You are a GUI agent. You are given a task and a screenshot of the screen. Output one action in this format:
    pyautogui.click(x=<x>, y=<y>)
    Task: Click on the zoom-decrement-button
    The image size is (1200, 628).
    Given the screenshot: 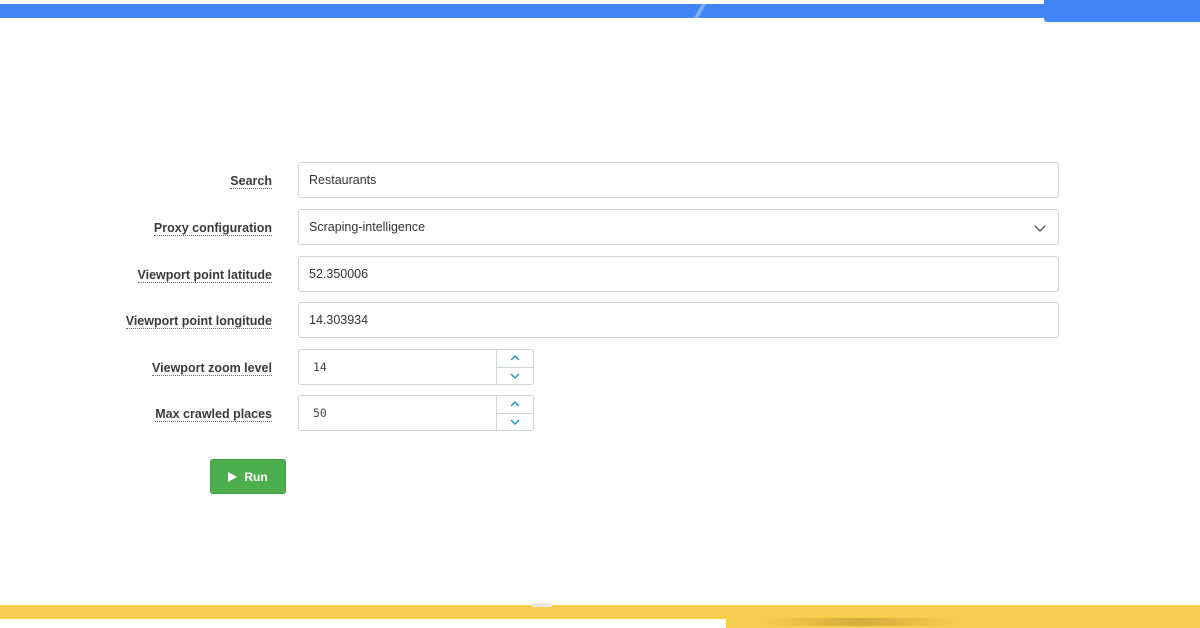 What is the action you would take?
    pyautogui.click(x=515, y=375)
    